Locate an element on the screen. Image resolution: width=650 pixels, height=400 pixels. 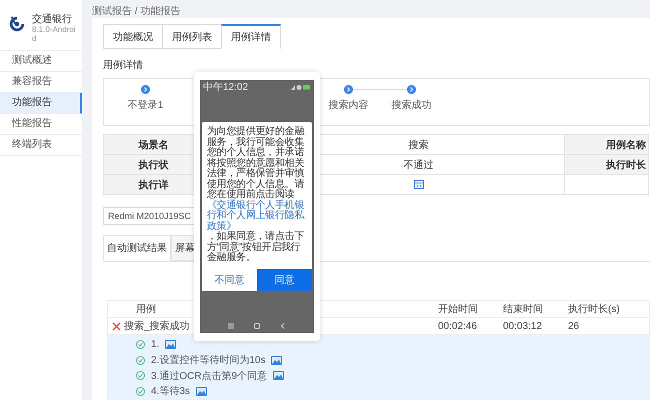
step-label: 4.等待3s is located at coordinates (170, 391).